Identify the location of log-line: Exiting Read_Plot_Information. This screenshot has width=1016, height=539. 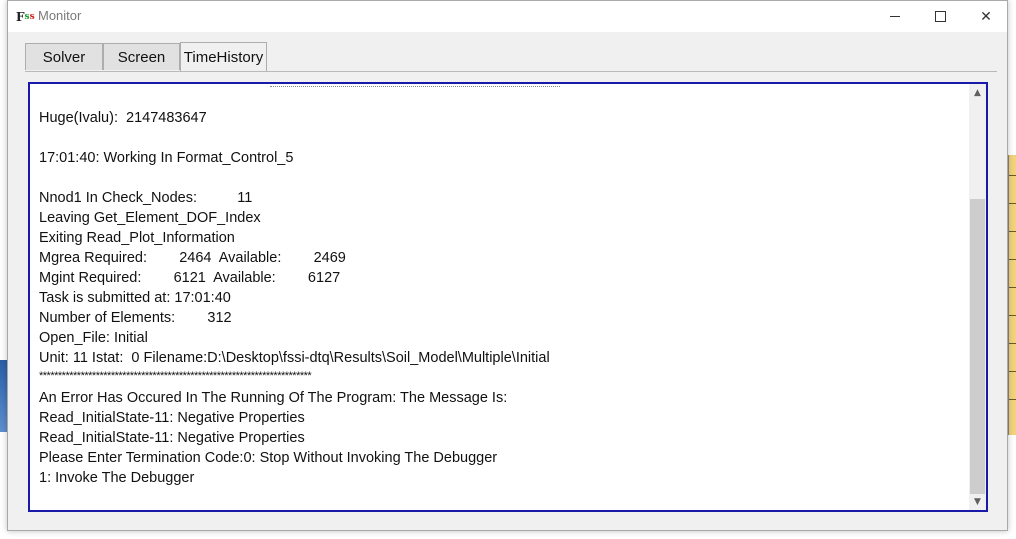
(137, 238).